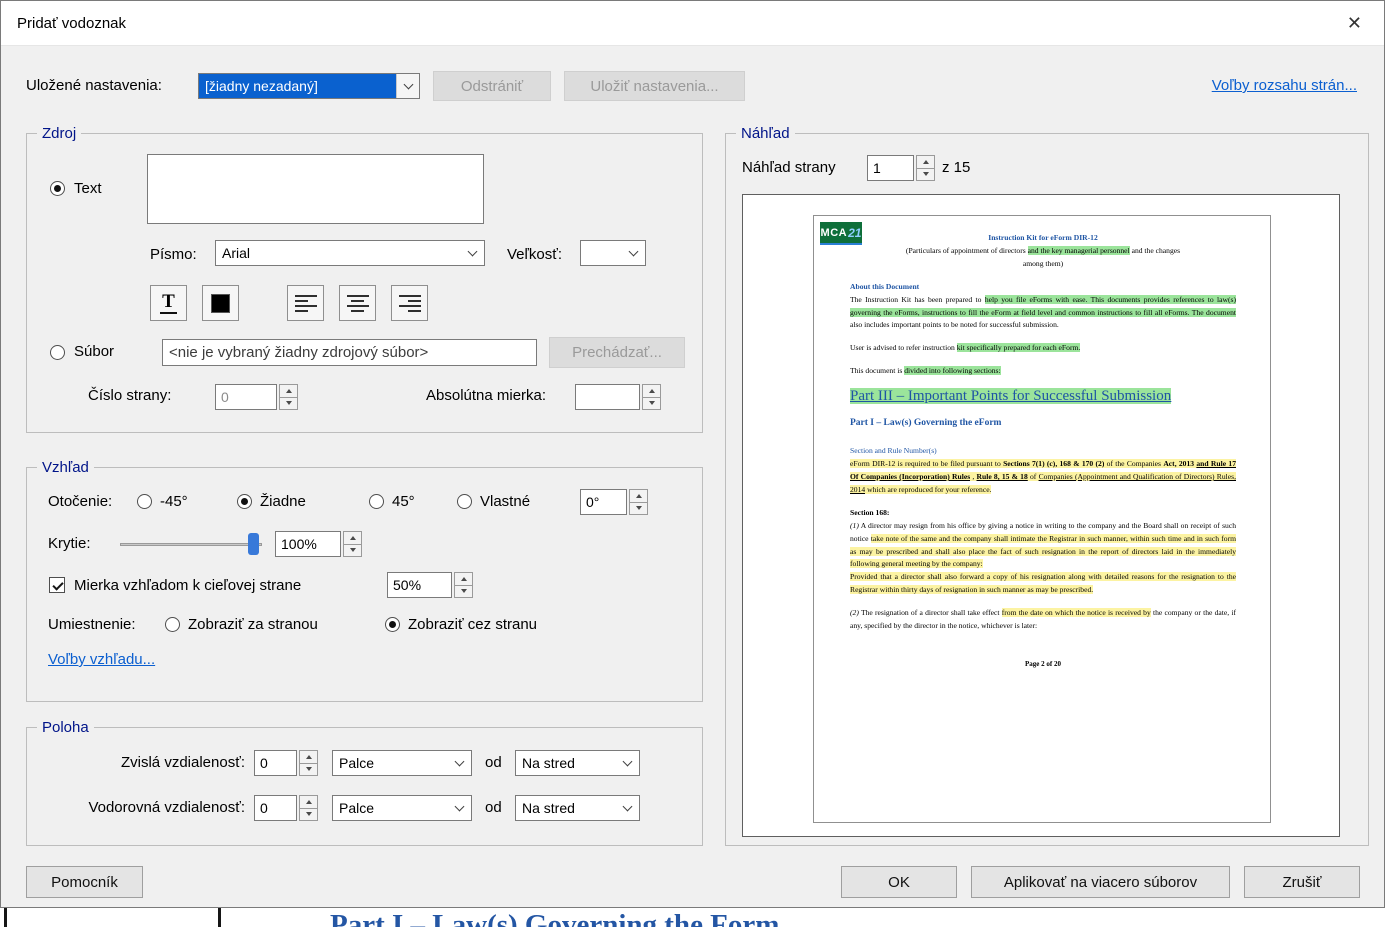 The height and width of the screenshot is (927, 1385). Describe the element at coordinates (1302, 882) in the screenshot. I see `cancel-button: Zrušiť` at that location.